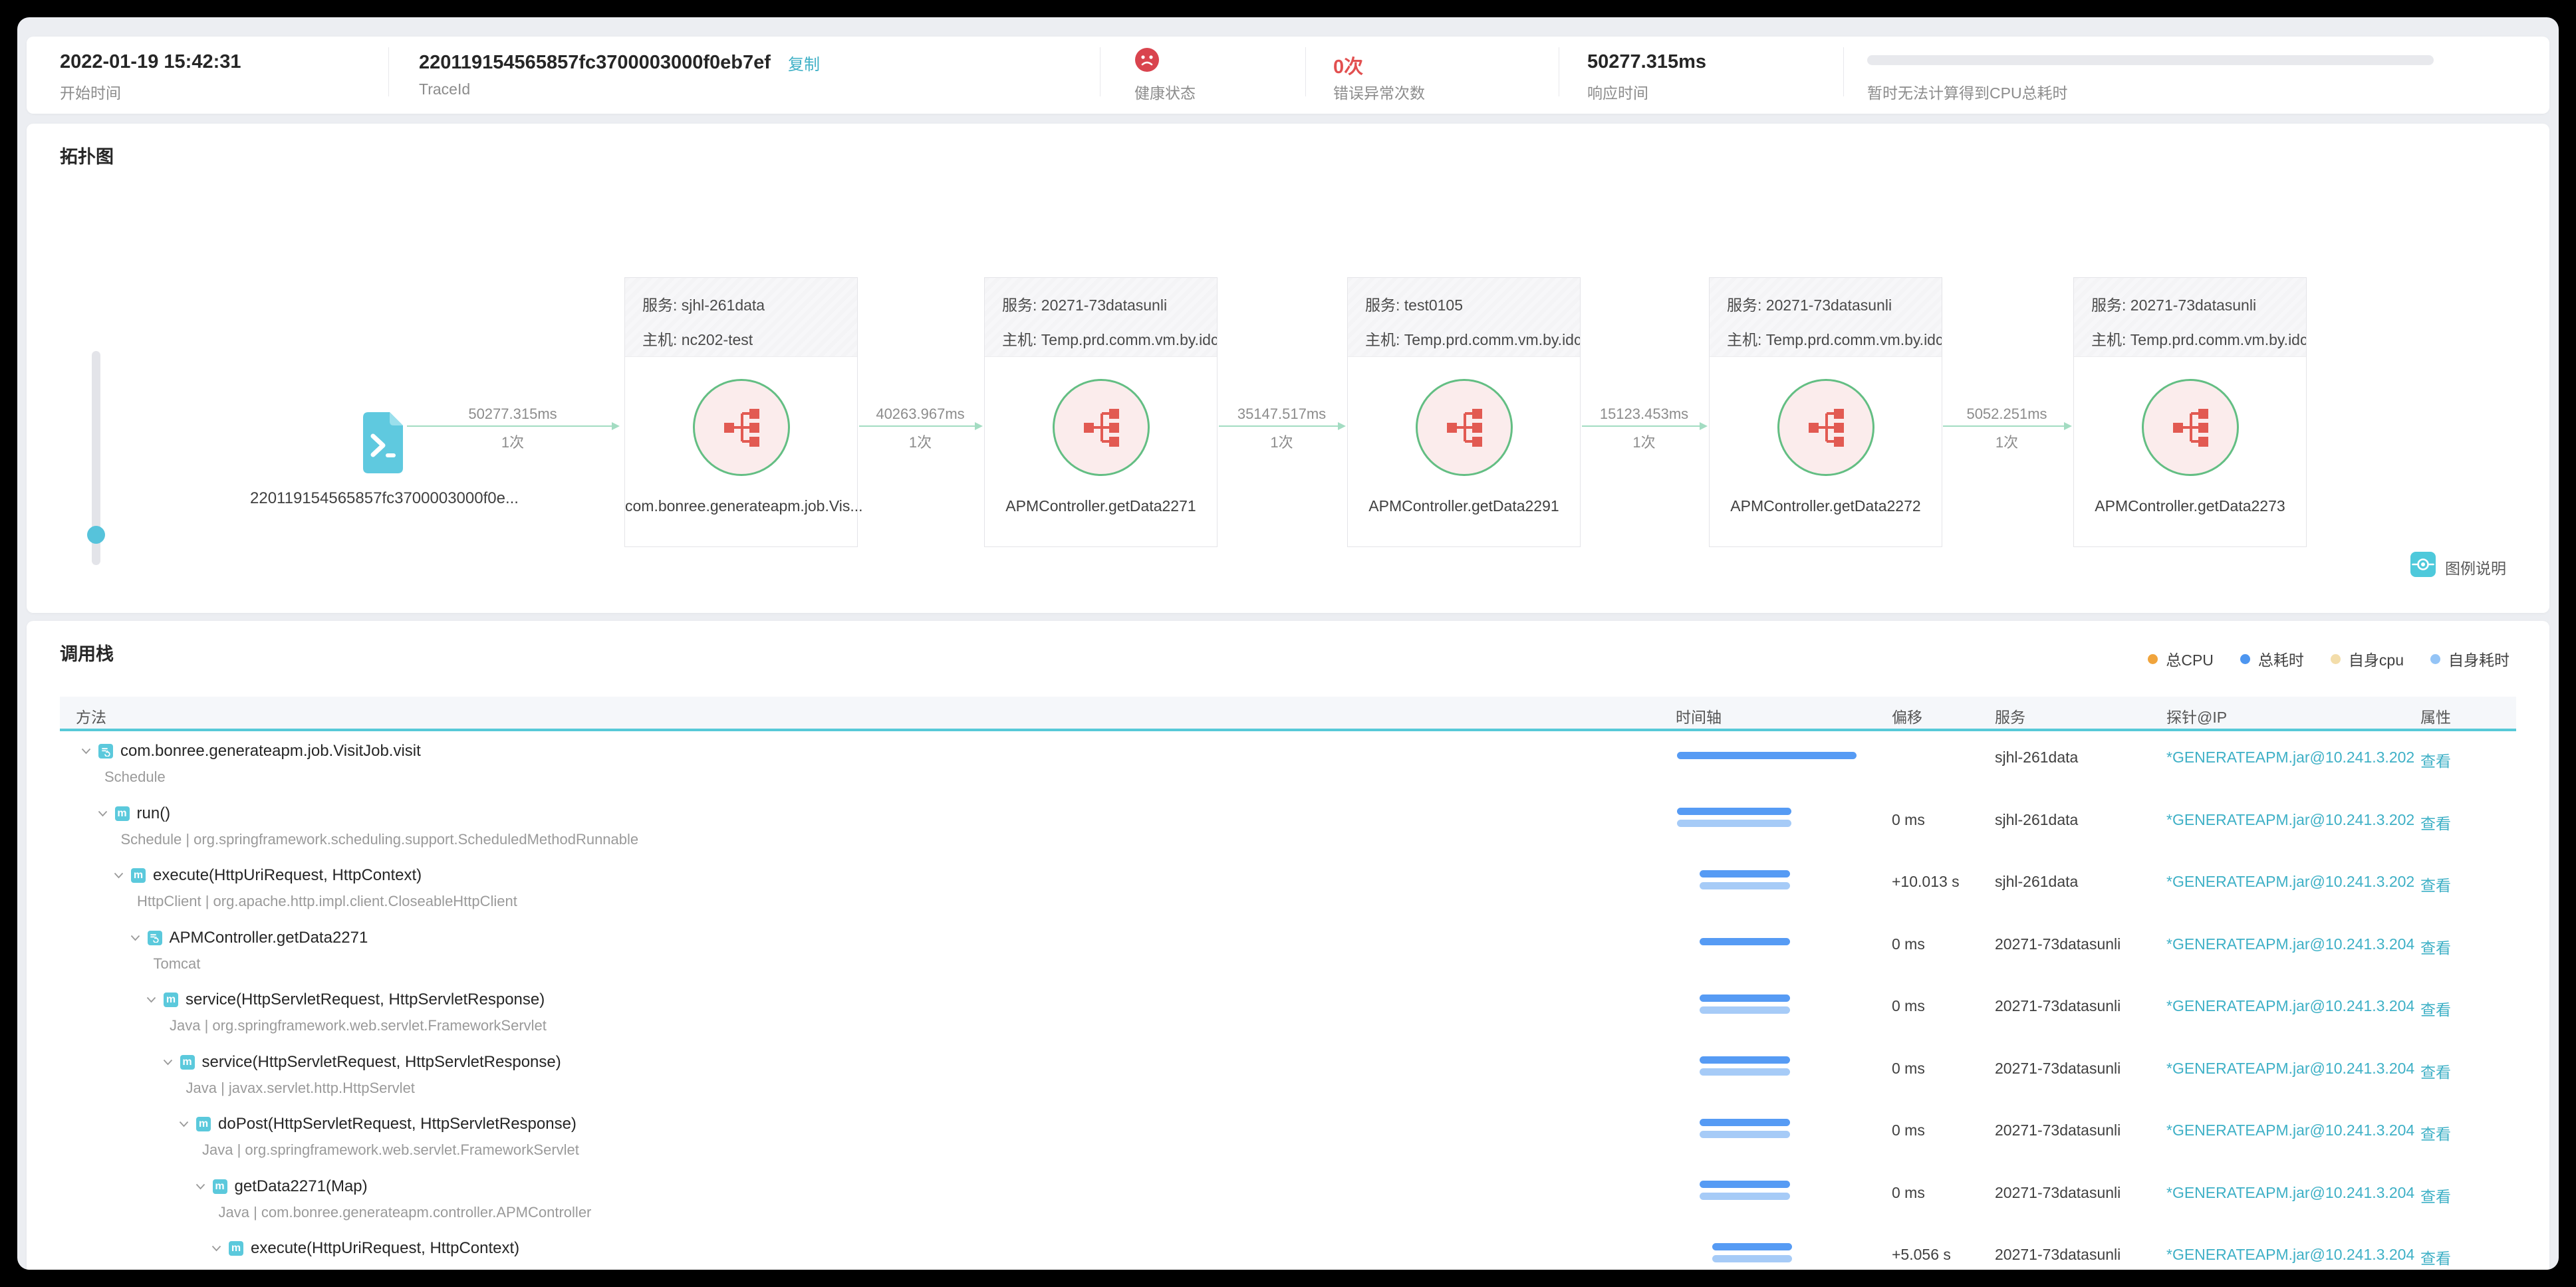 The width and height of the screenshot is (2576, 1287). What do you see at coordinates (269, 938) in the screenshot?
I see `method-name: APMController.getData2271` at bounding box center [269, 938].